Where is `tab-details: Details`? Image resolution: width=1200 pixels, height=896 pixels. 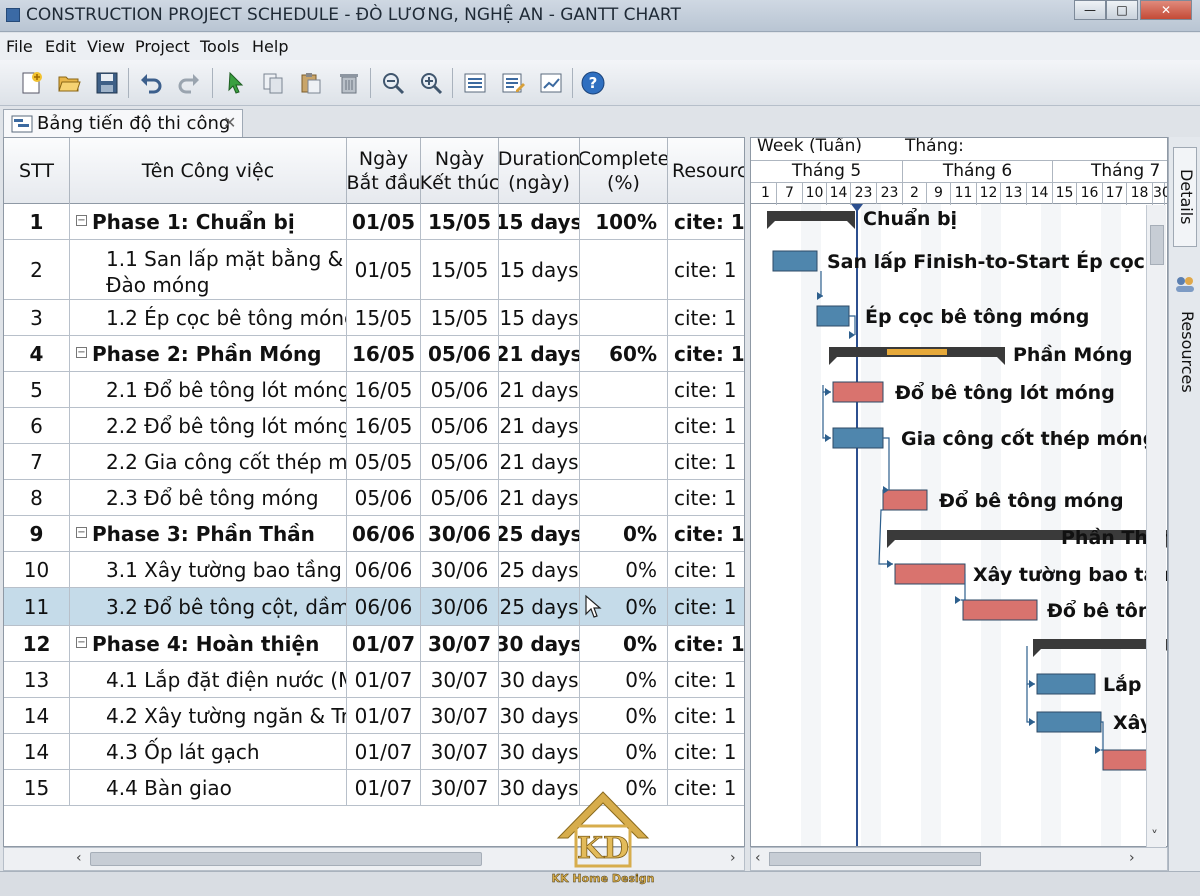
tab-details: Details is located at coordinates (1185, 197).